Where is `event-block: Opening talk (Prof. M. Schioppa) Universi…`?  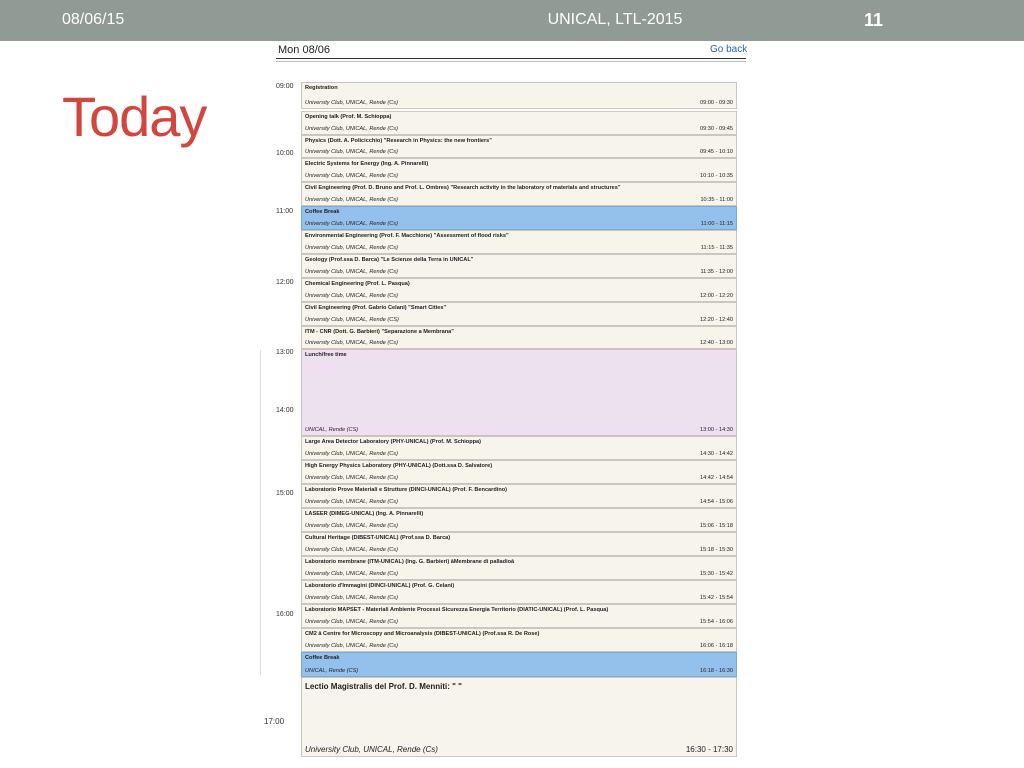 event-block: Opening talk (Prof. M. Schioppa) Universi… is located at coordinates (519, 123).